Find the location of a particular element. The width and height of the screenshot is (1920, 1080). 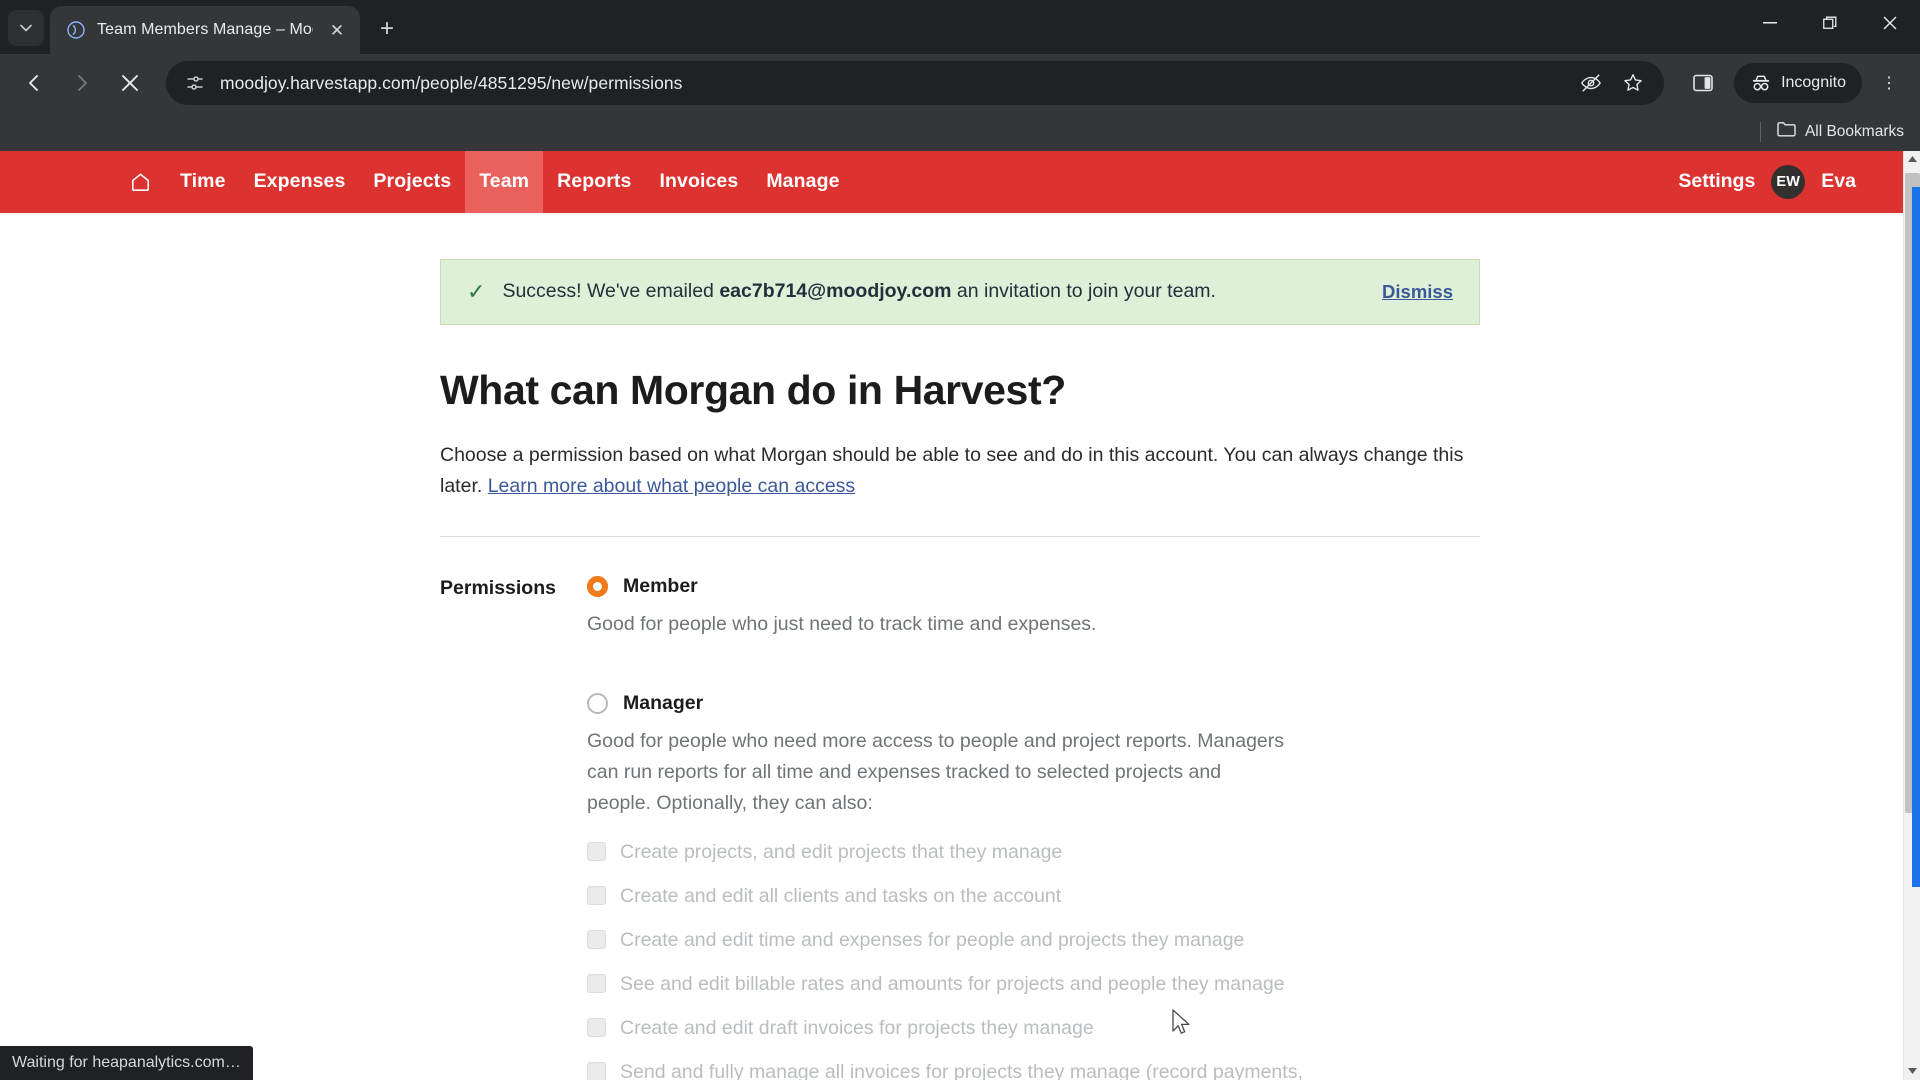

success-suffix: an invitation to join your team. is located at coordinates (1083, 291).